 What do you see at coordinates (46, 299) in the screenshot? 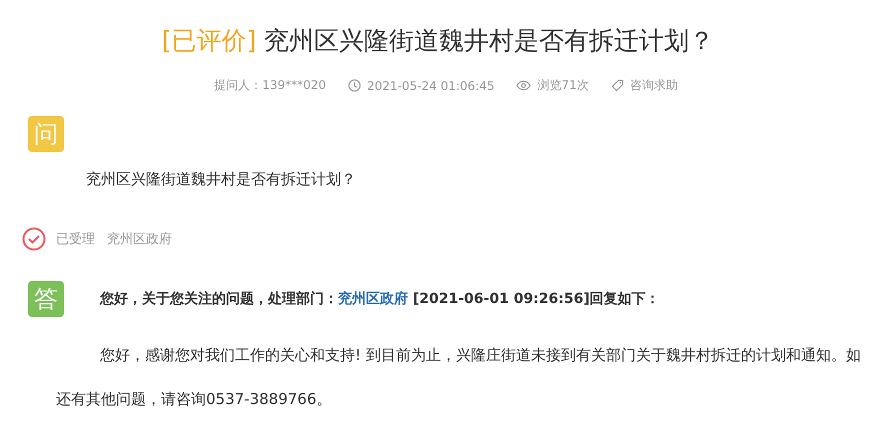
I see `answer-badge: 答` at bounding box center [46, 299].